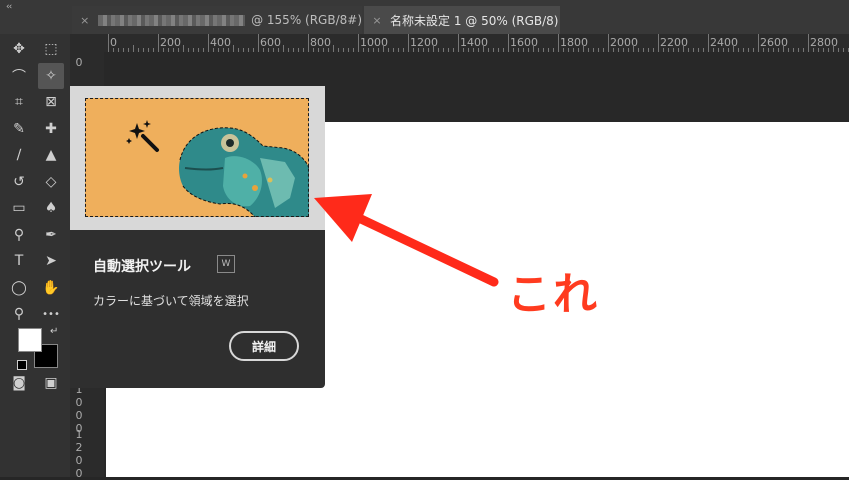  I want to click on screen-mode-icon: ▣, so click(51, 383).